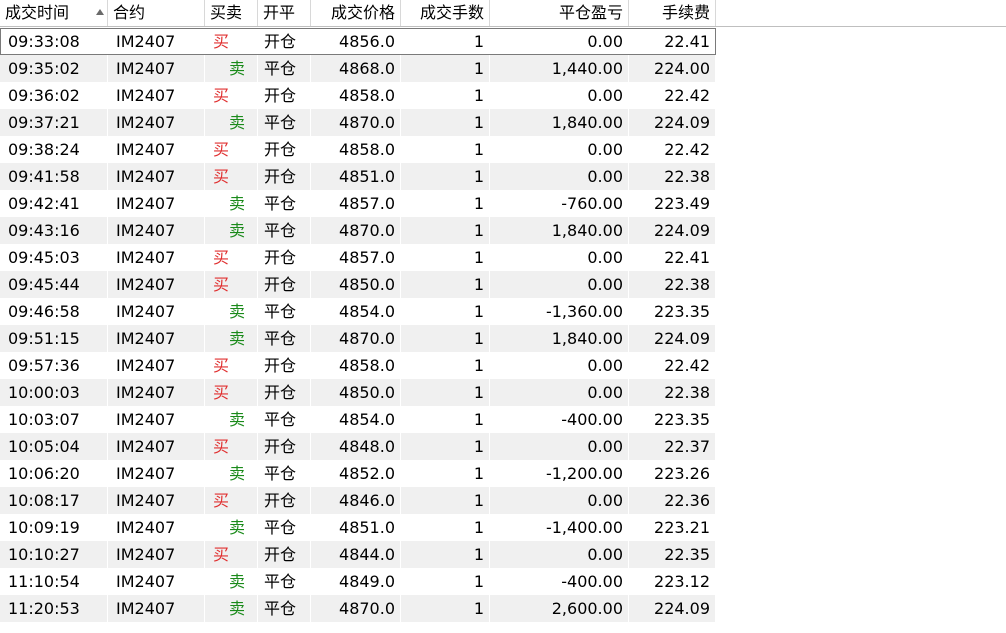 The image size is (1006, 633). Describe the element at coordinates (362, 12) in the screenshot. I see `col-header-label: 成交价格` at that location.